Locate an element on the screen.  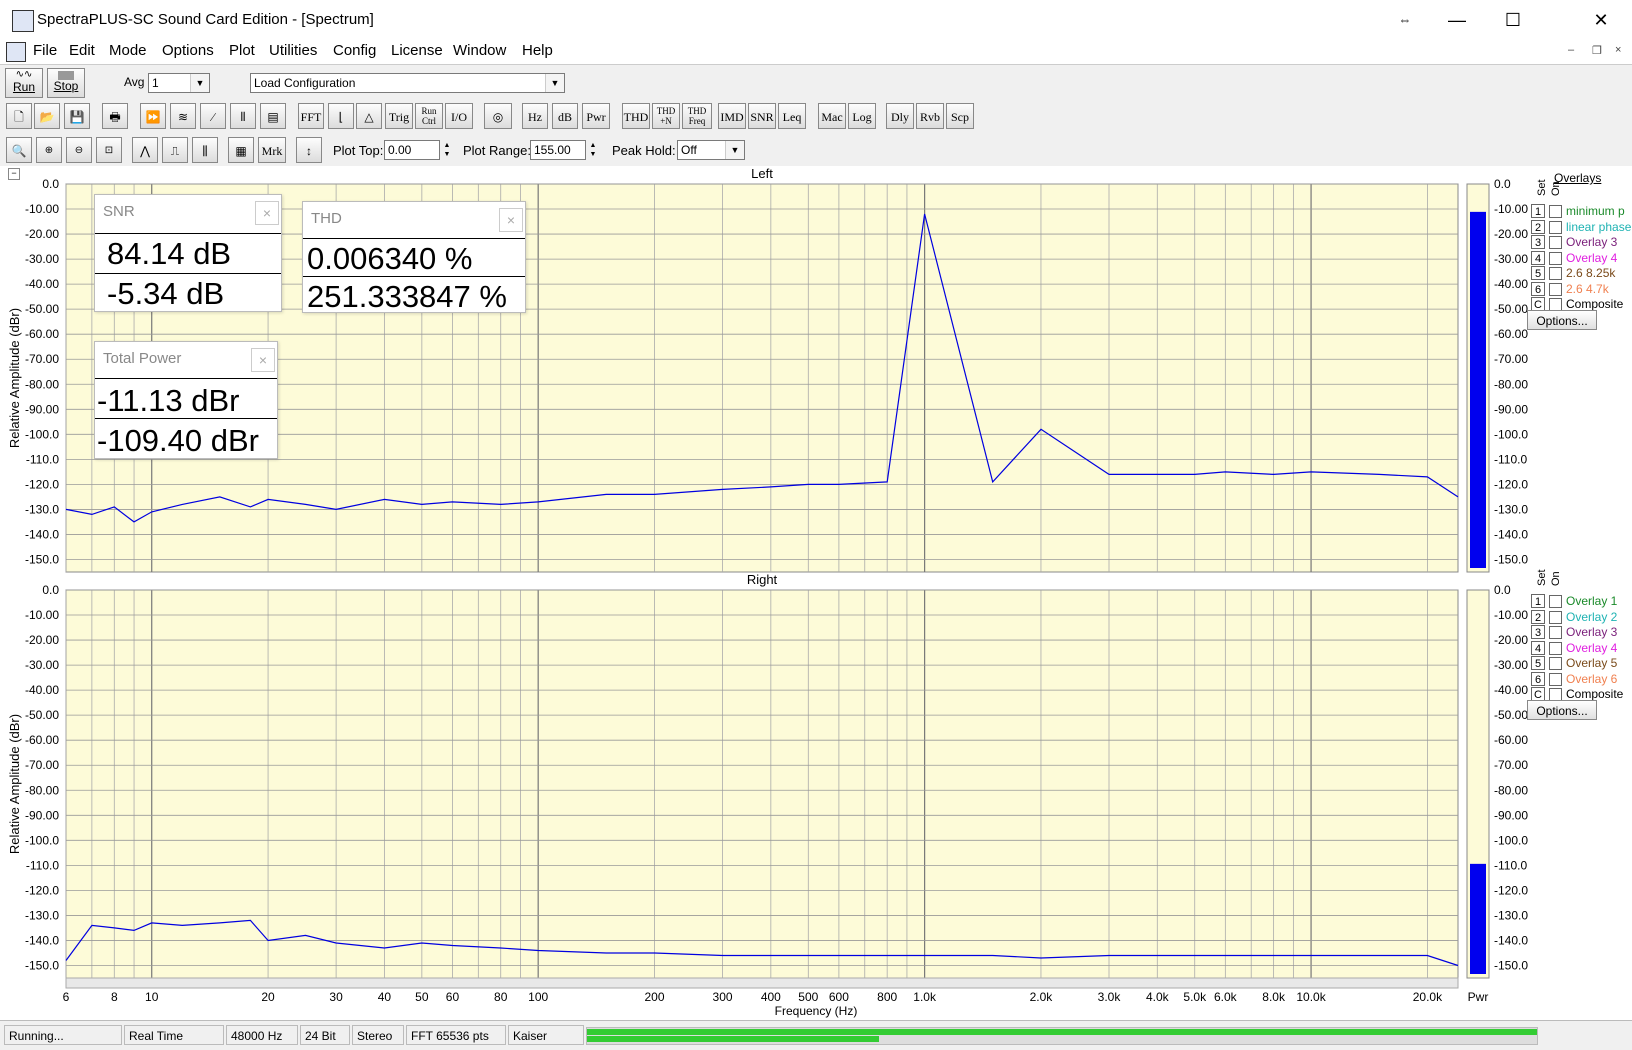
menu-file: File is located at coordinates (45, 50).